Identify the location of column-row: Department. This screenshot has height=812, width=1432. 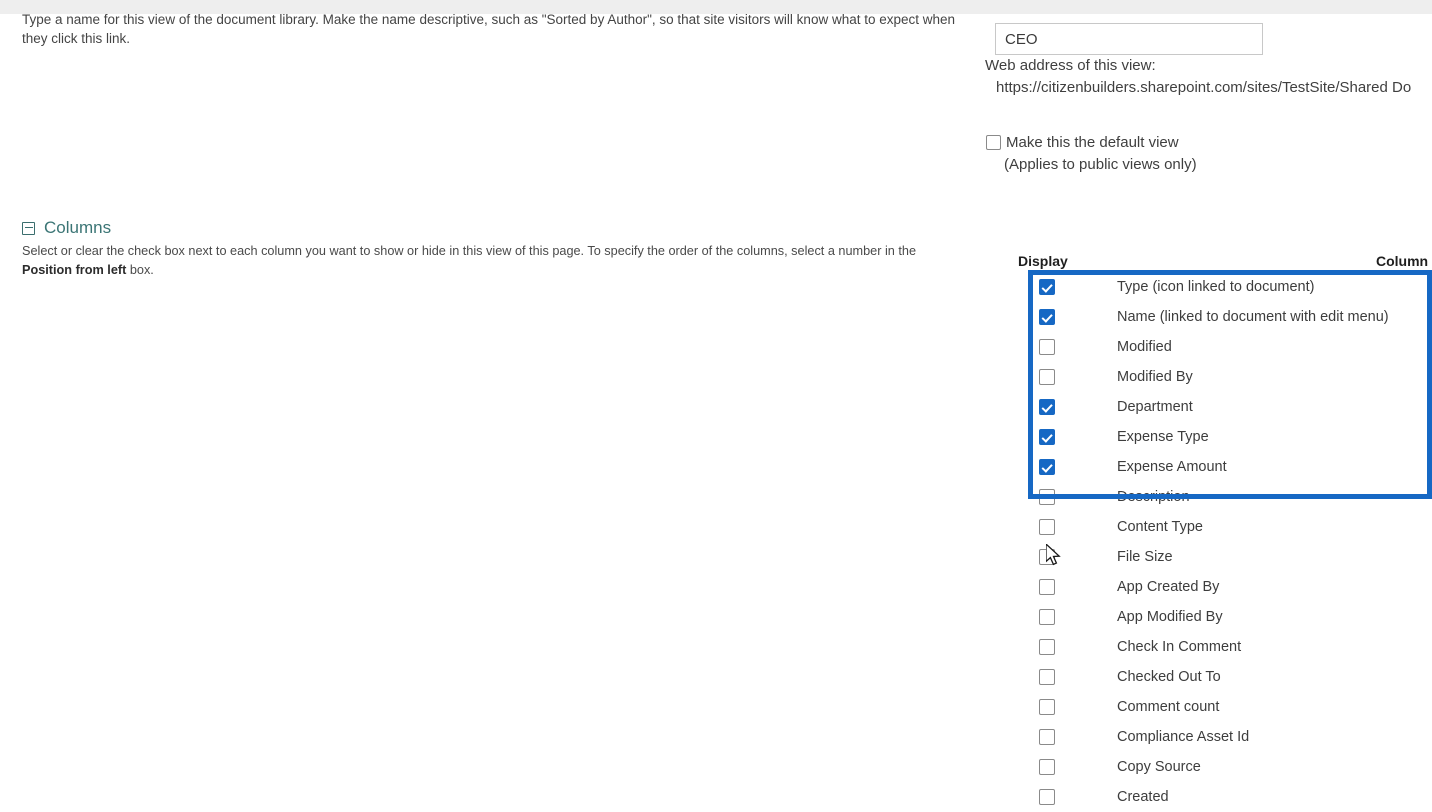
(1229, 407).